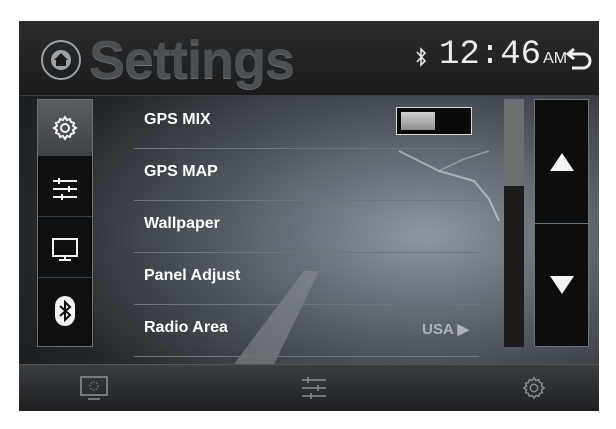 The height and width of the screenshot is (429, 616). Describe the element at coordinates (192, 60) in the screenshot. I see `page-title: Settings` at that location.